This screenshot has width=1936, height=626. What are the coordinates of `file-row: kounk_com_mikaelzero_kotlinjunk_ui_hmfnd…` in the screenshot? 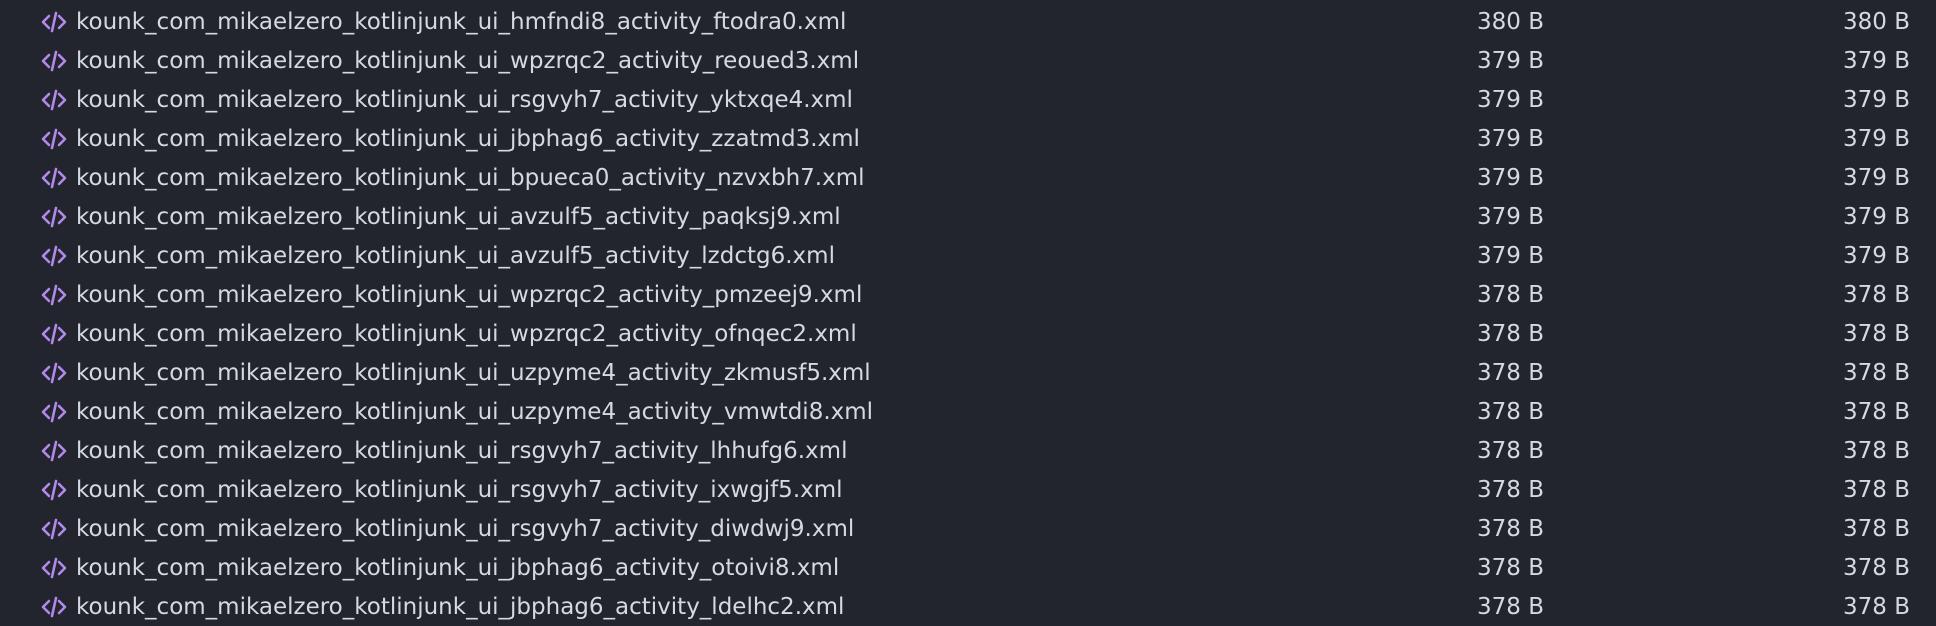 It's located at (968, 22).